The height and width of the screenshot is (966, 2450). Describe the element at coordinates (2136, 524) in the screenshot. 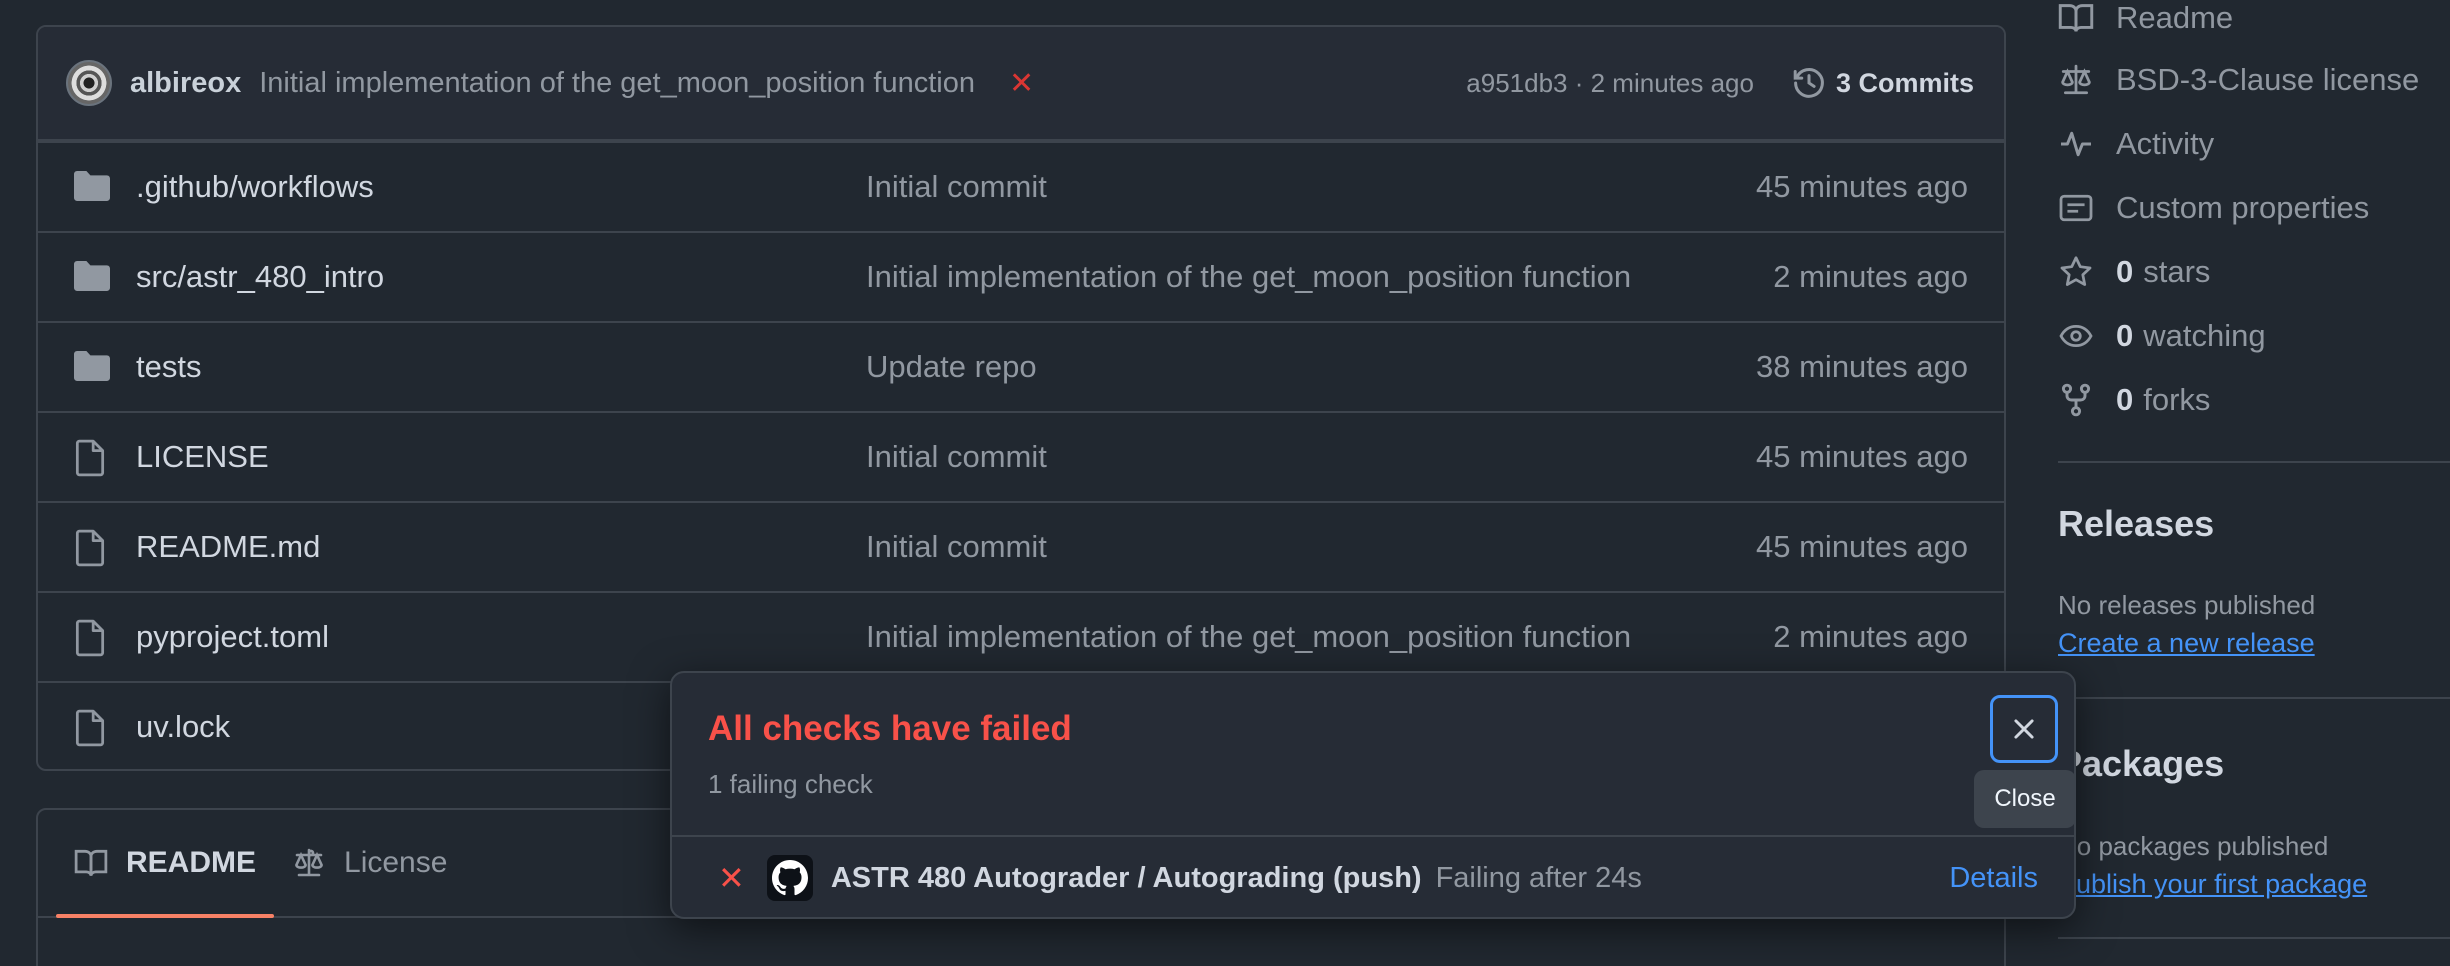

I see `releases-heading: Releases` at that location.